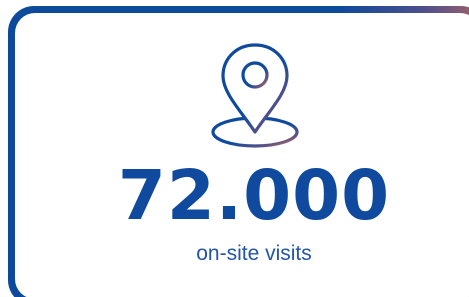  Describe the element at coordinates (254, 253) in the screenshot. I see `stat-label: on-site visits` at that location.